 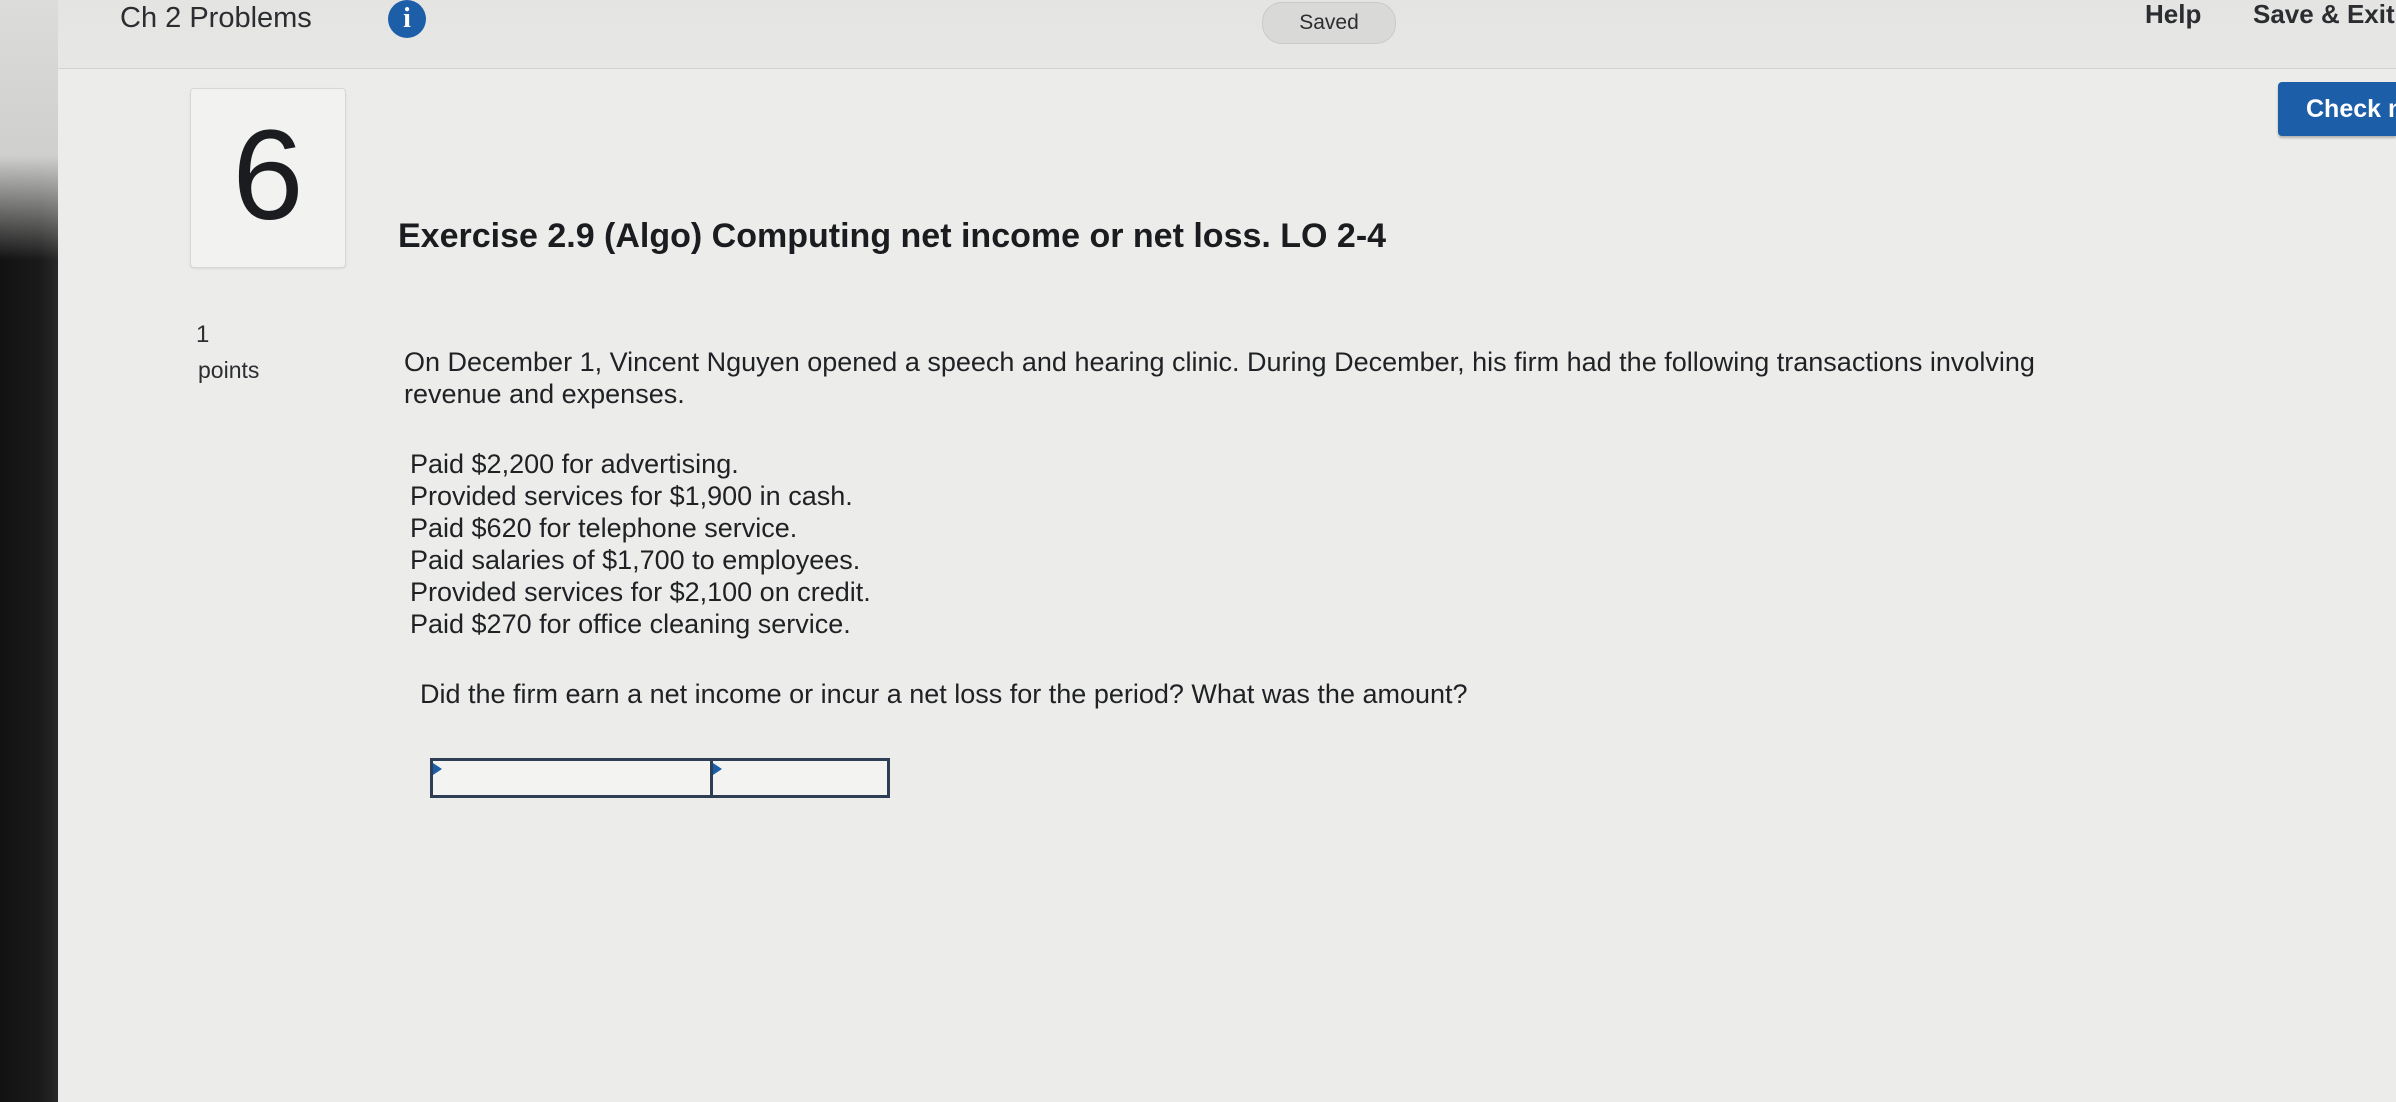 I want to click on transaction-item: Provided services for $1,900 in cash., so click(x=631, y=496).